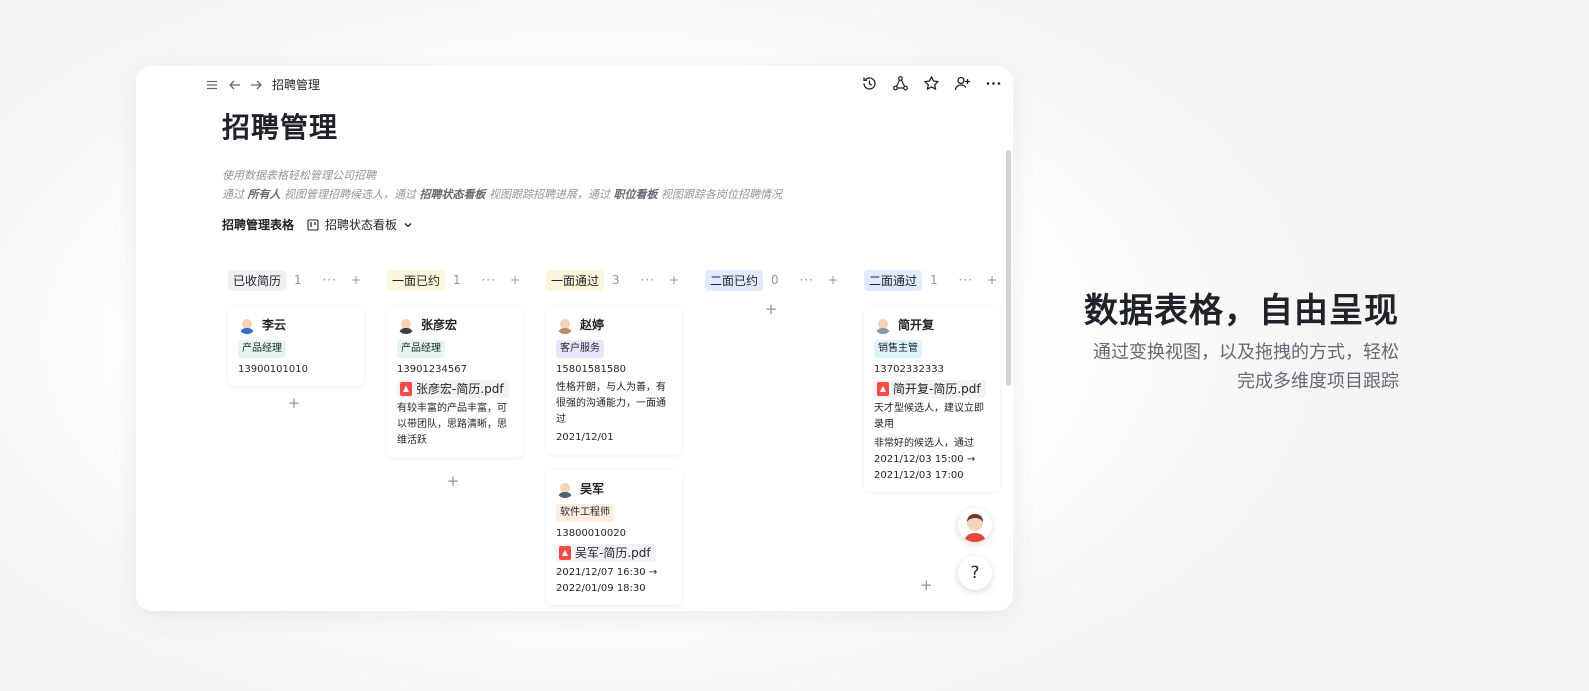  I want to click on phone: 13800010020, so click(591, 533).